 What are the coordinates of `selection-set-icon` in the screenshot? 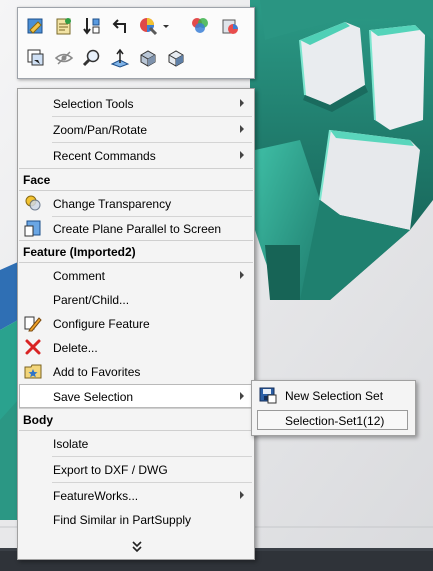 It's located at (268, 395).